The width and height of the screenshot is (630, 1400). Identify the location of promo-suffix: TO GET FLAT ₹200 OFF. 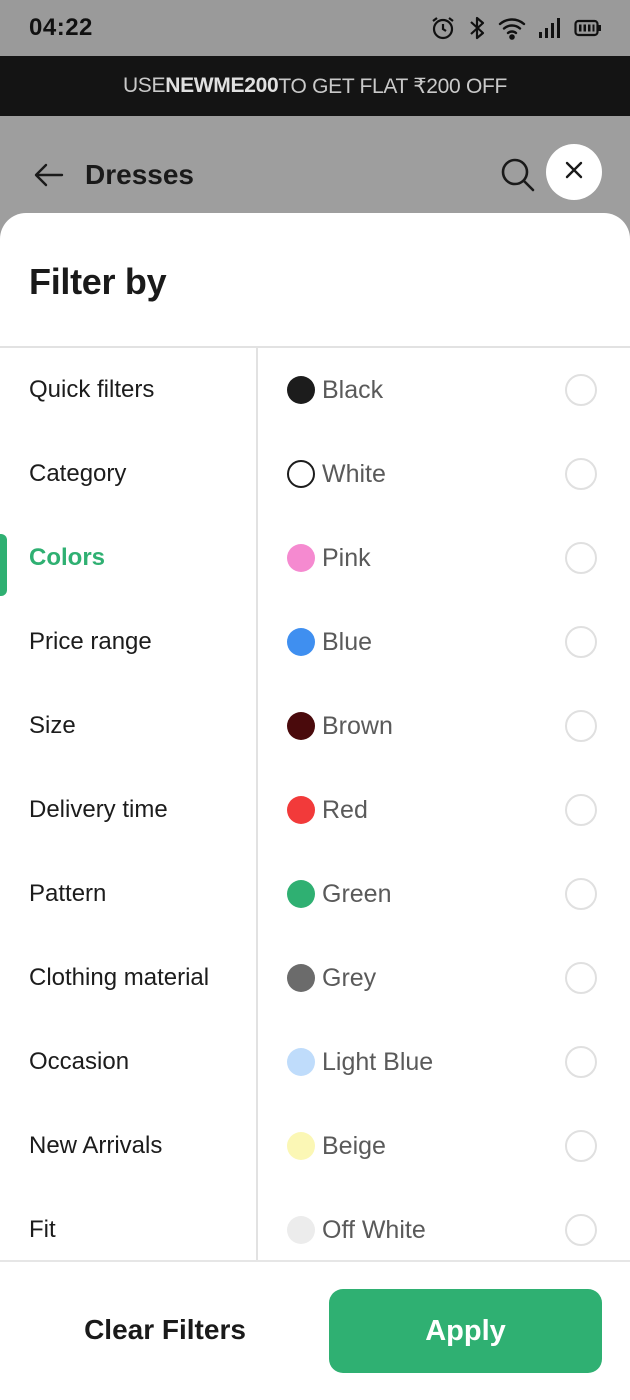
(393, 86).